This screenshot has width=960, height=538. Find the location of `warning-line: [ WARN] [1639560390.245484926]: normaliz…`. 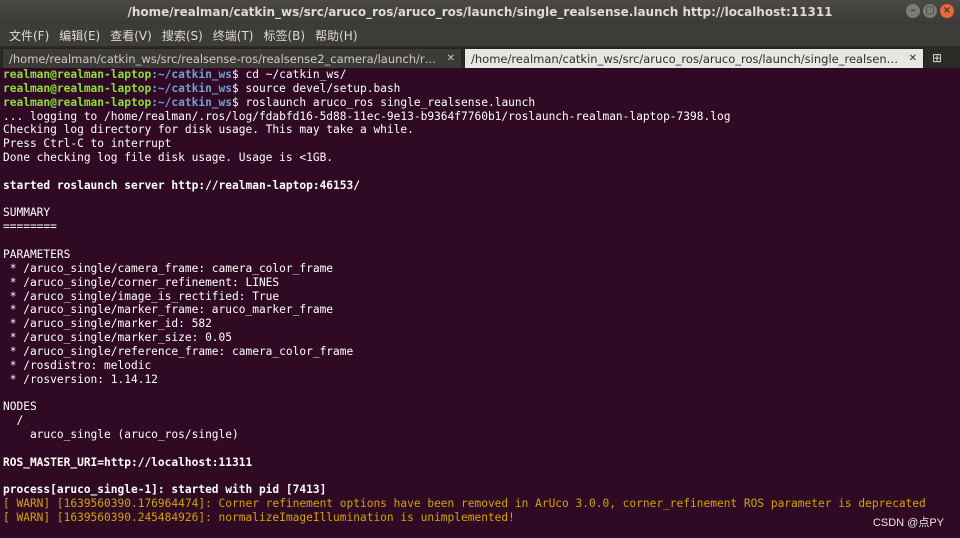

warning-line: [ WARN] [1639560390.245484926]: normaliz… is located at coordinates (259, 517).